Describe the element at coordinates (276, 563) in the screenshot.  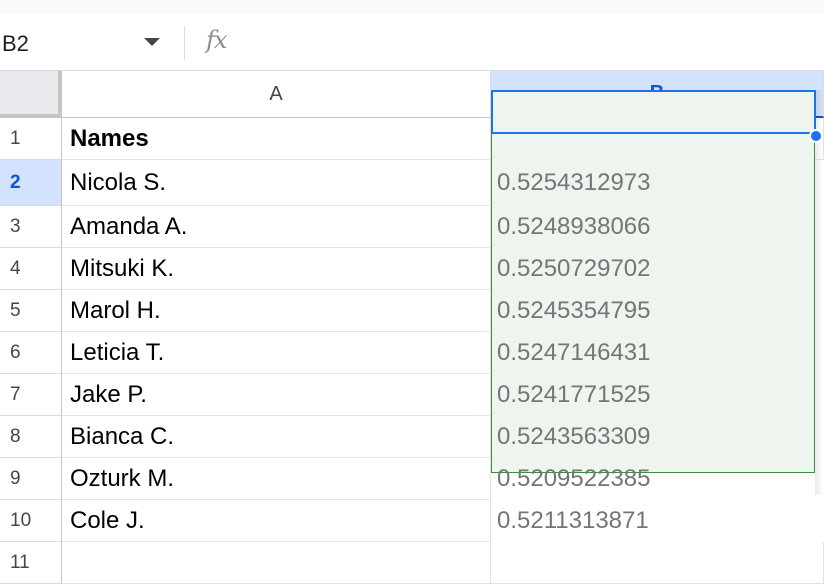
I see `cell-a11` at that location.